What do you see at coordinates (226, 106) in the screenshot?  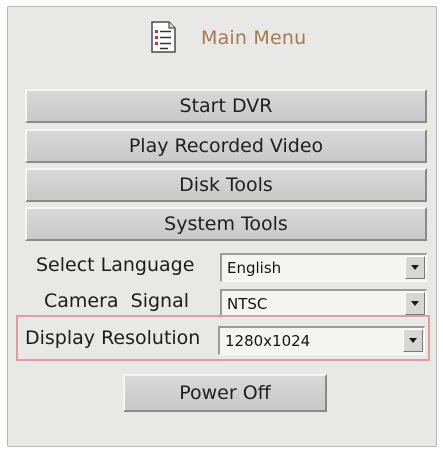 I see `start-dvr-button: Start DVR` at bounding box center [226, 106].